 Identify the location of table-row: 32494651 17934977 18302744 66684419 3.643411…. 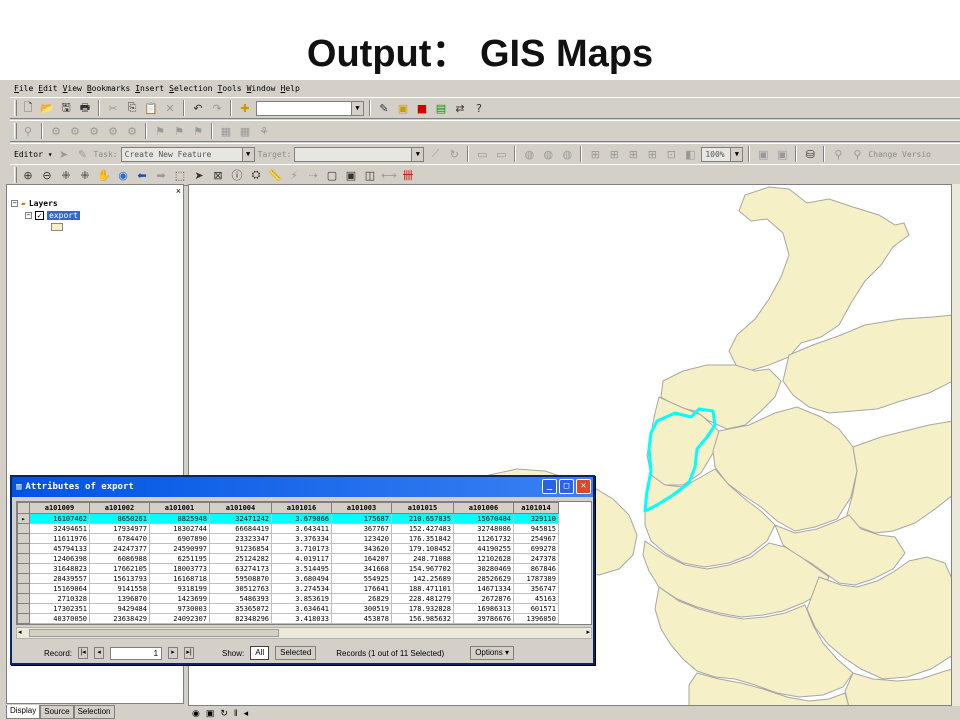
(288, 528).